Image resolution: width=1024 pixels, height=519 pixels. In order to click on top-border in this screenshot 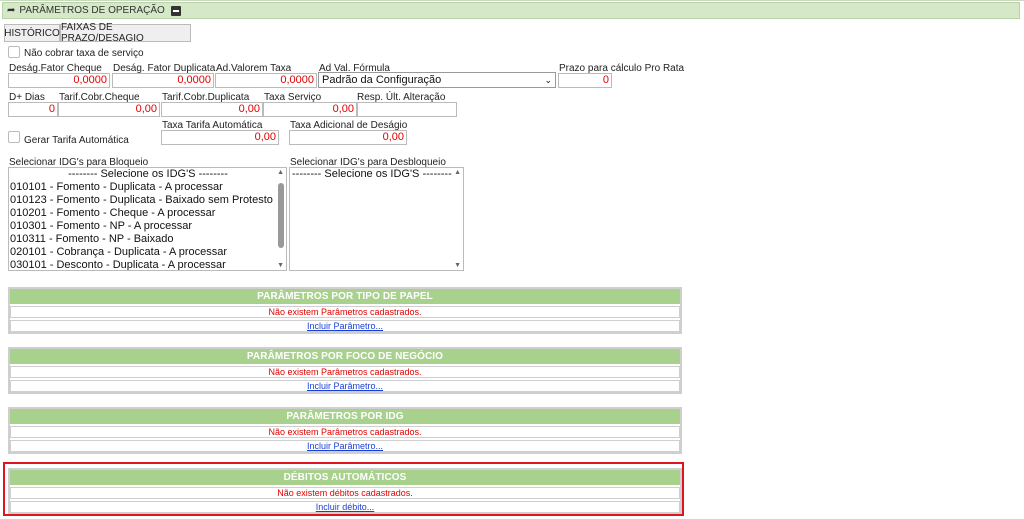, I will do `click(512, 0)`.